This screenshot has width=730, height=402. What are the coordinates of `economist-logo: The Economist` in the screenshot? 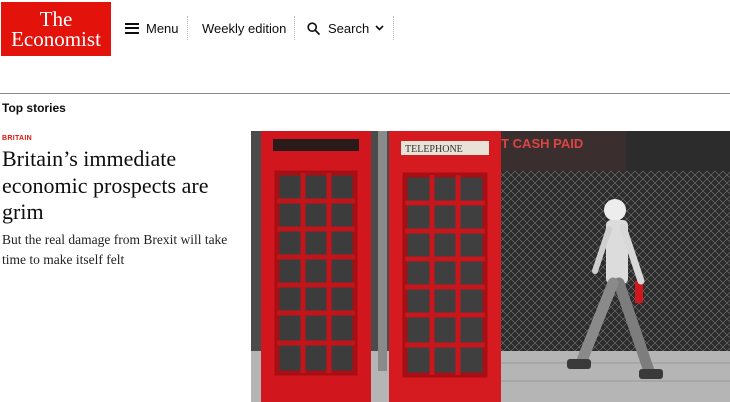 It's located at (56, 29).